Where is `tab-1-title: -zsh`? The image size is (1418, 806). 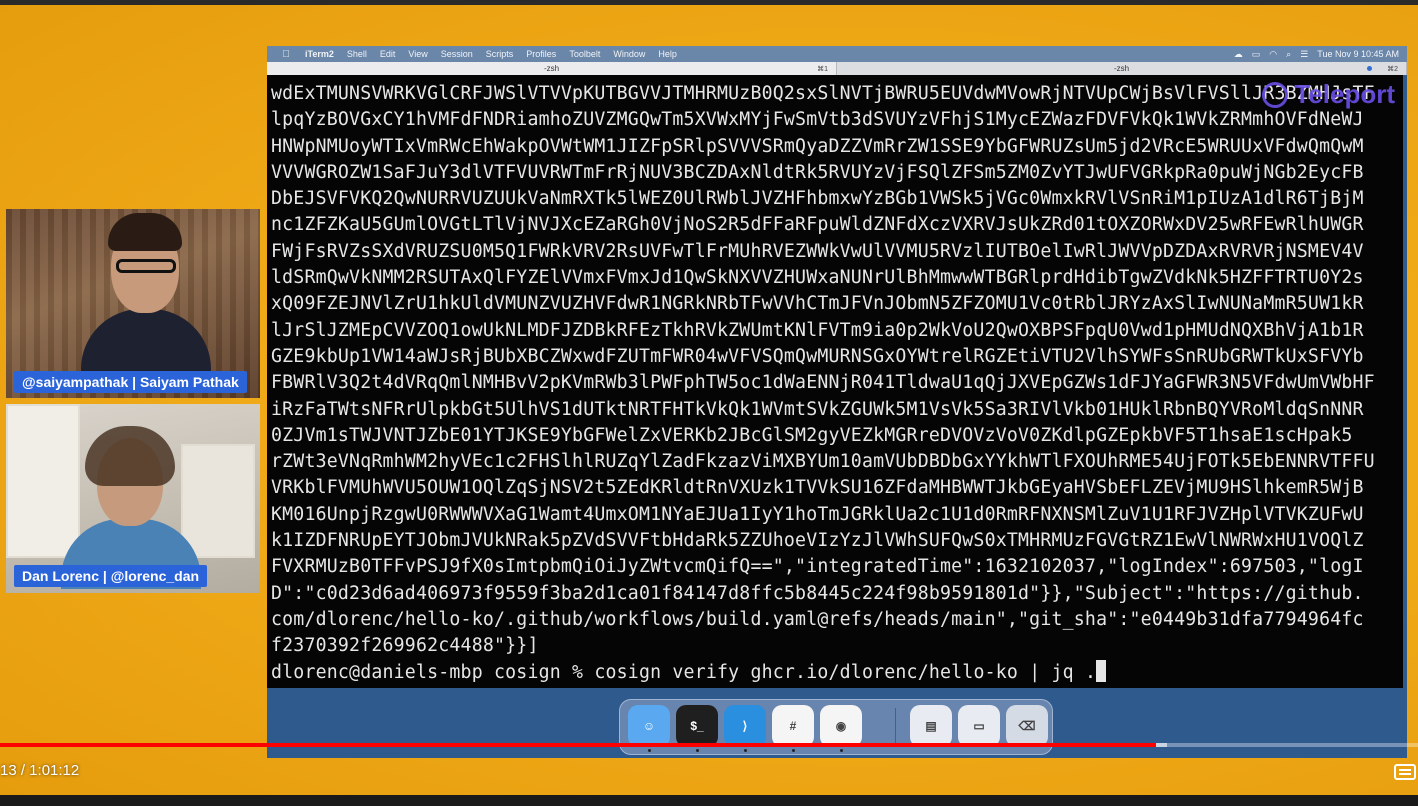 tab-1-title: -zsh is located at coordinates (551, 68).